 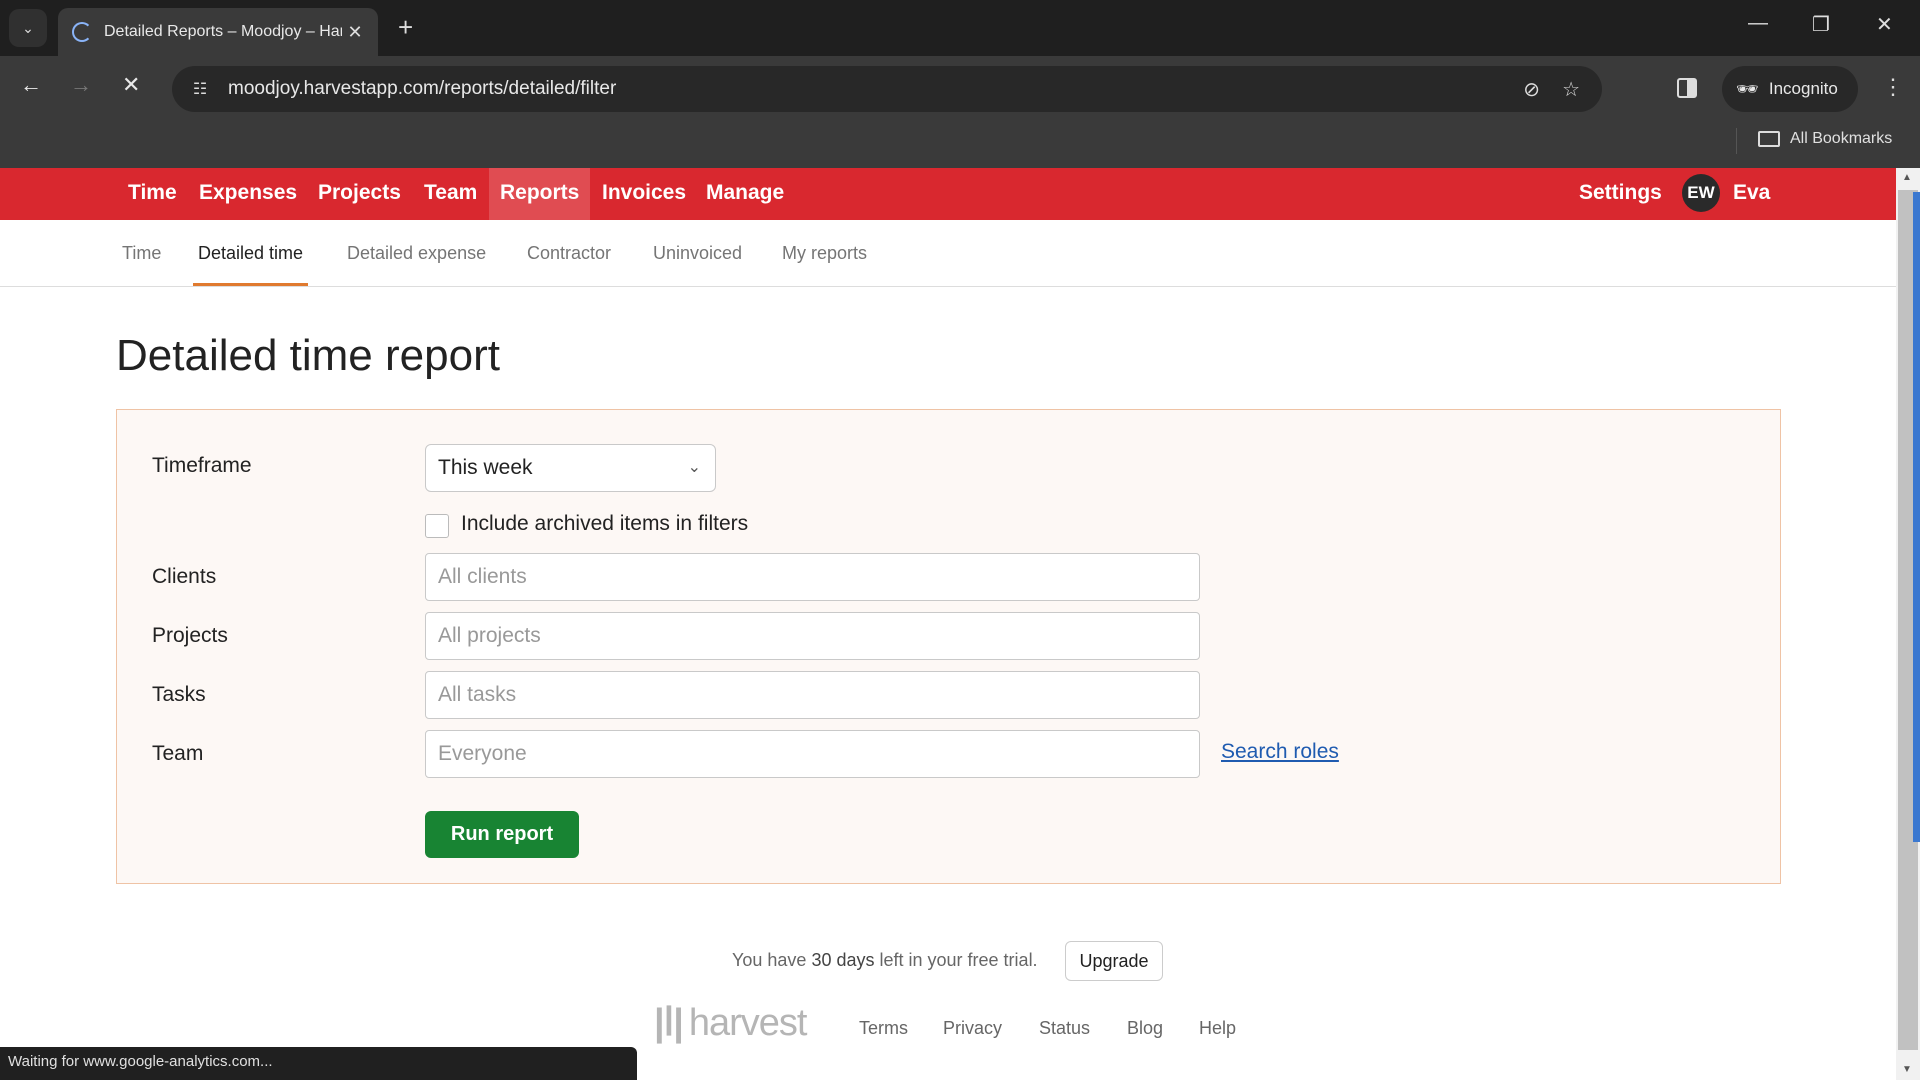 What do you see at coordinates (405, 27) in the screenshot?
I see `new-tab-button: +` at bounding box center [405, 27].